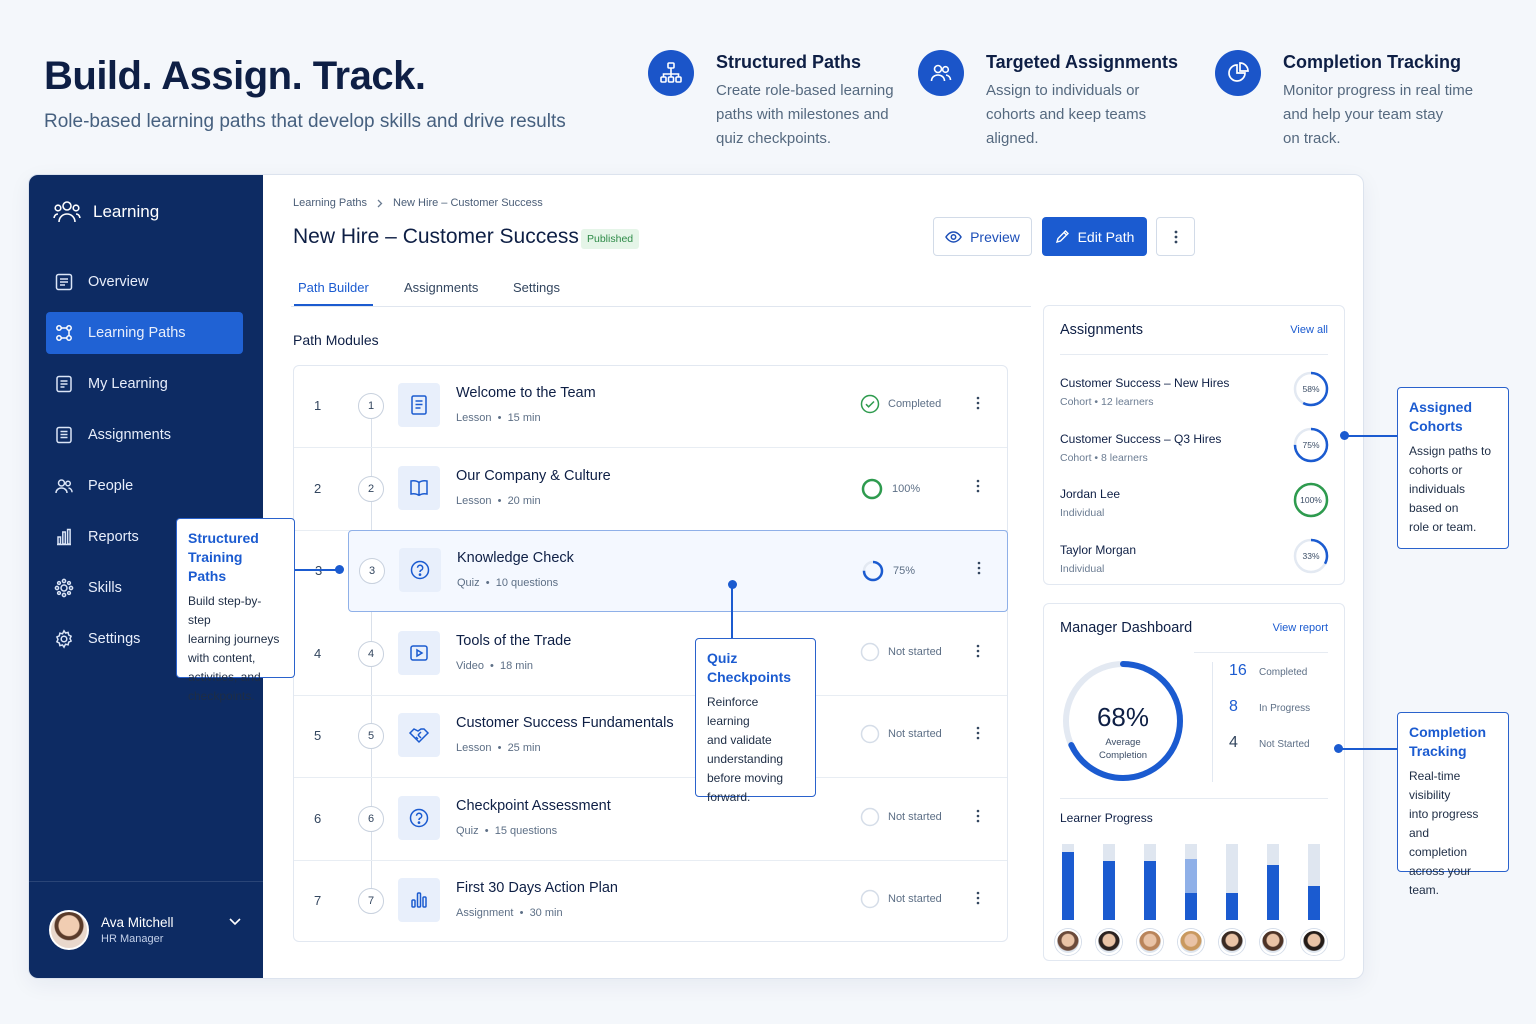 The image size is (1536, 1024). Describe the element at coordinates (536, 287) in the screenshot. I see `tab-settings: Settings` at that location.